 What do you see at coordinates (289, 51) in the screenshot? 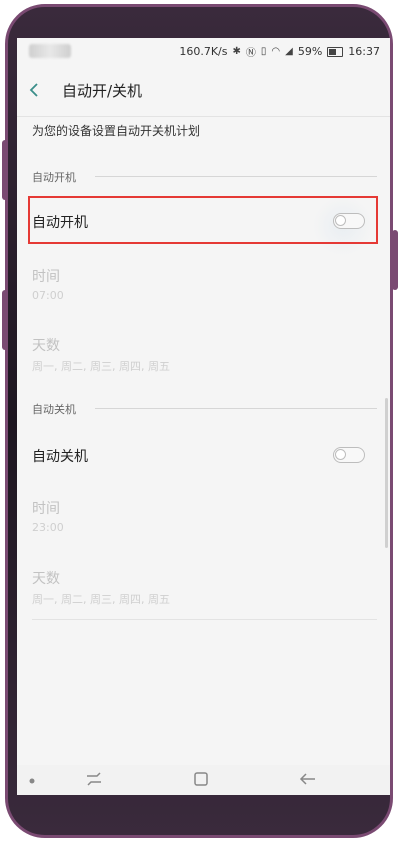
I see `signal-icon: ◢` at bounding box center [289, 51].